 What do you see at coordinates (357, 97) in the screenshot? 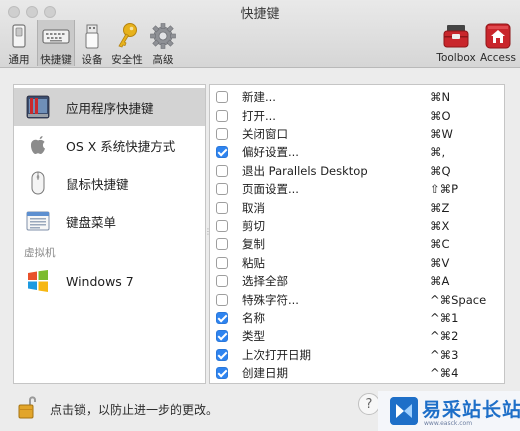
I see `shortcut-row: 新建... ⌘N` at bounding box center [357, 97].